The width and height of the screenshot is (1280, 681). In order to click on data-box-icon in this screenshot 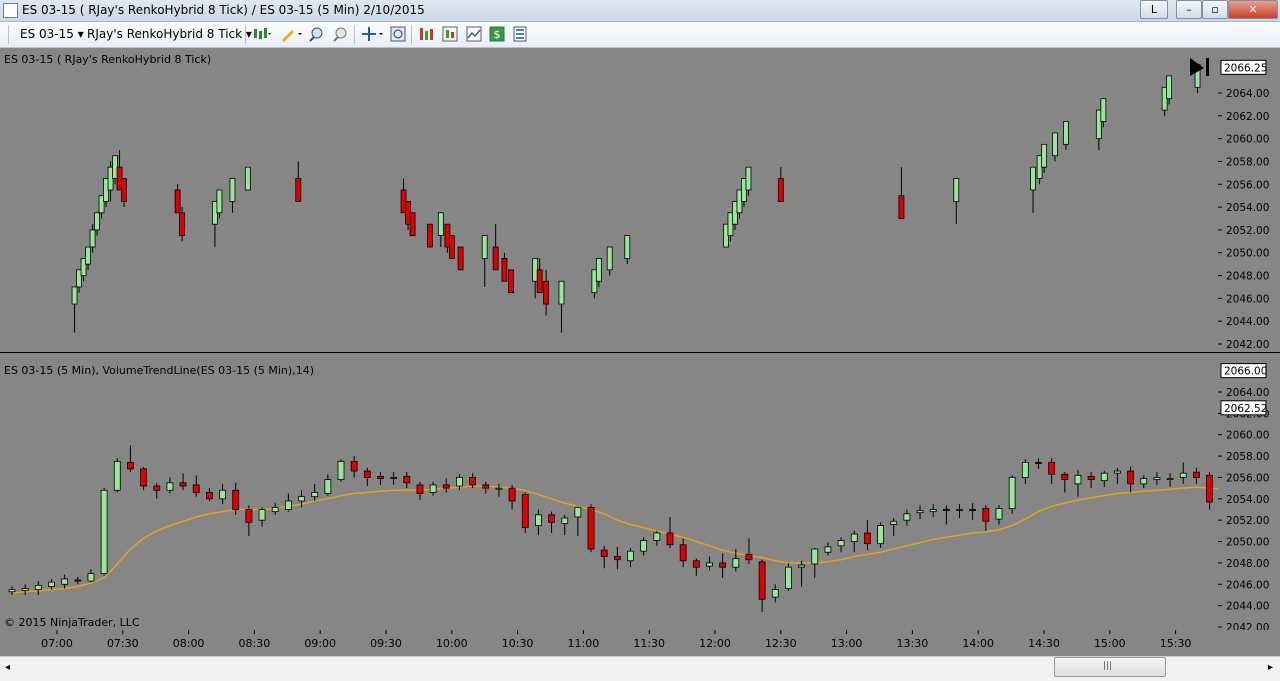, I will do `click(398, 34)`.